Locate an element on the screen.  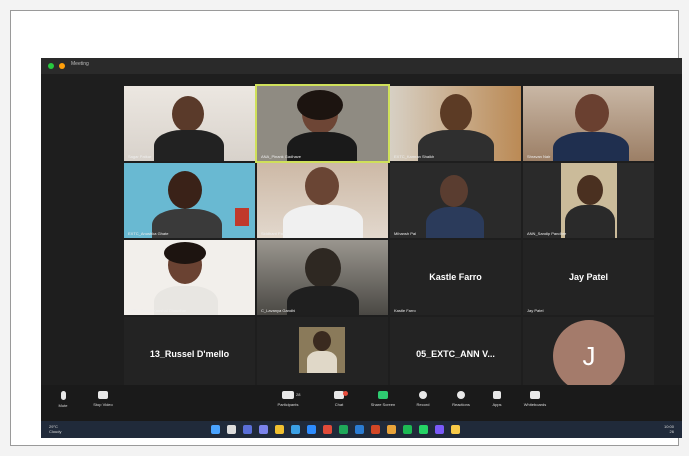
whiteboards-button: Whiteboards is located at coordinates (535, 399).